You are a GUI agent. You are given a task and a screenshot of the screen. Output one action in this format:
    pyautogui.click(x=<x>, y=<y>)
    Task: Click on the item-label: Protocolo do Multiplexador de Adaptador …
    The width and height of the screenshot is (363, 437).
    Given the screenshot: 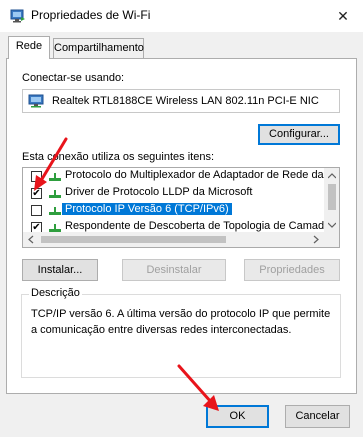 What is the action you would take?
    pyautogui.click(x=200, y=175)
    